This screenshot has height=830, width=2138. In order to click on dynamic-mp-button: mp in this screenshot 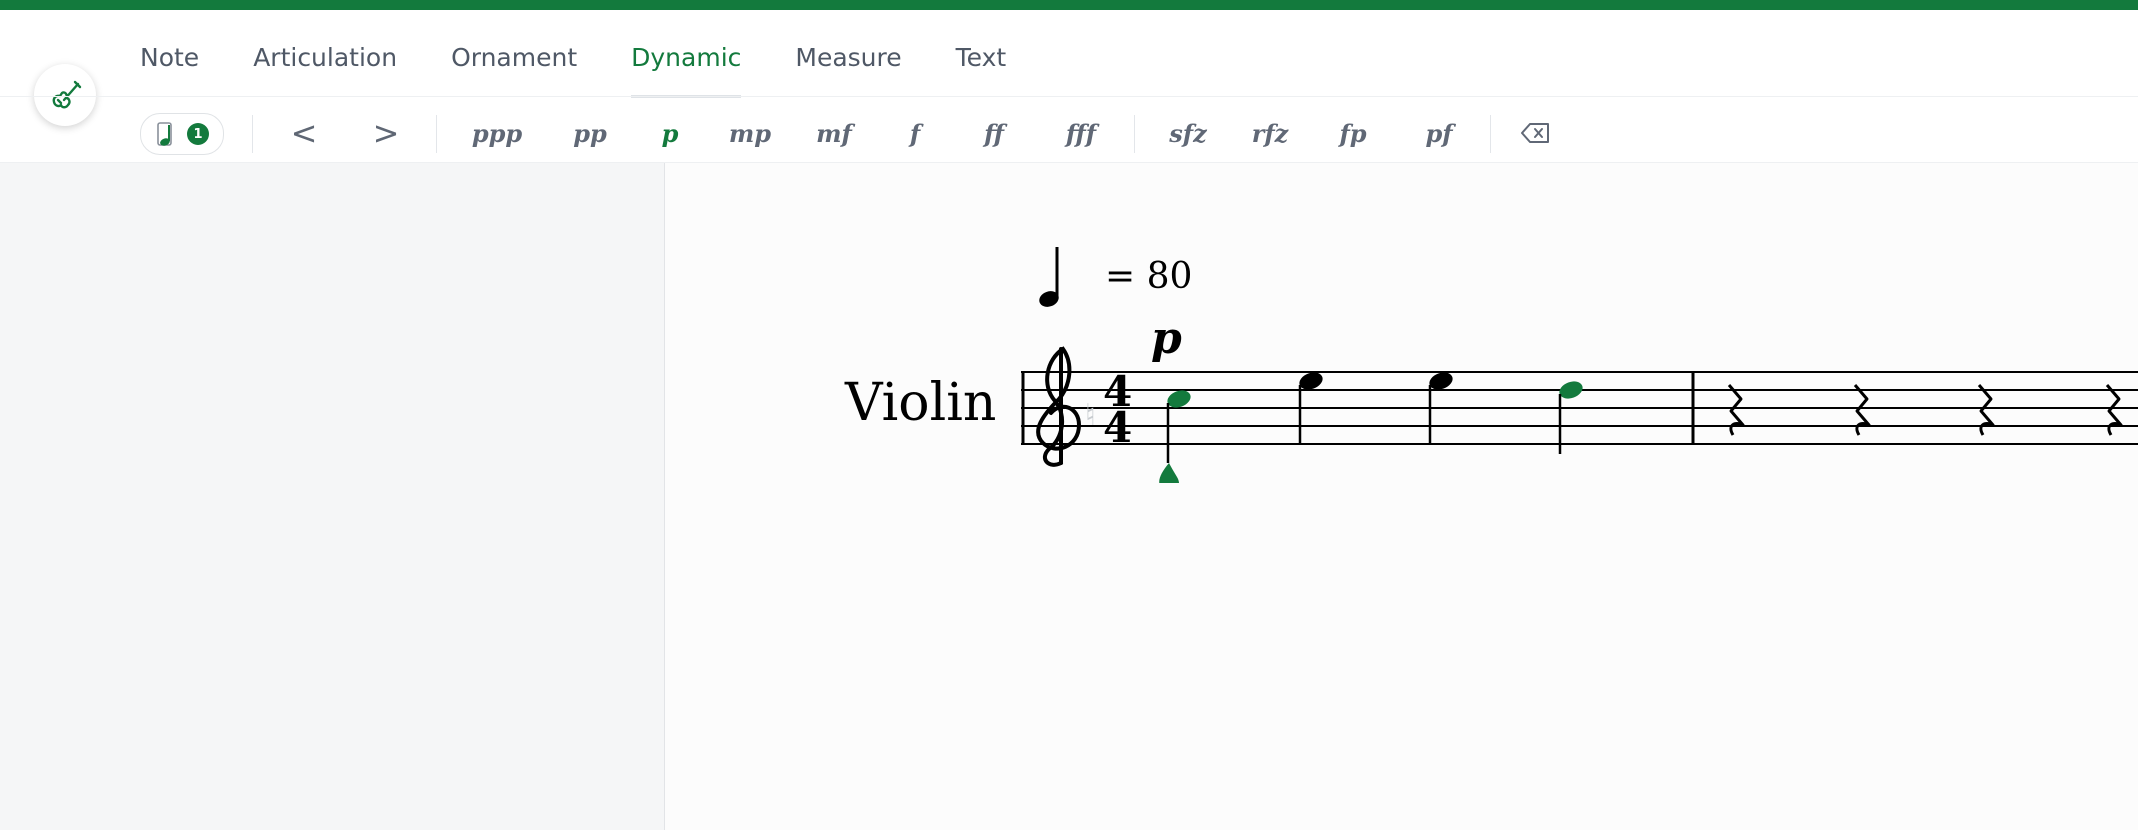, I will do `click(750, 133)`.